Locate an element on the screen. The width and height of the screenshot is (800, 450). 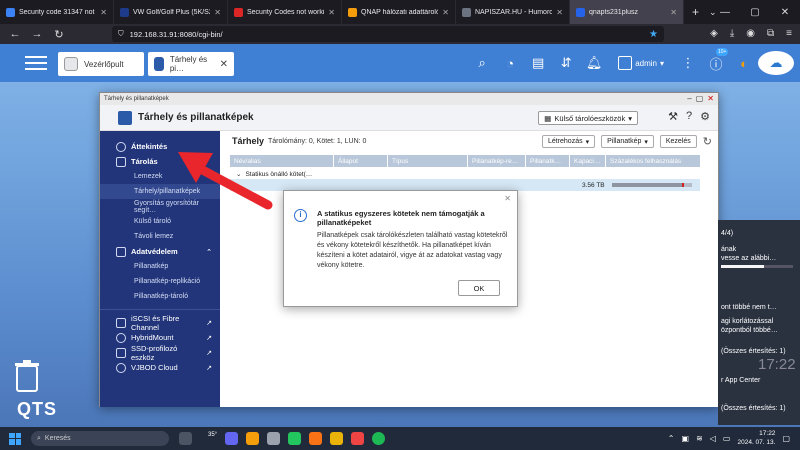
windows-start-icon is located at coordinates (15, 438).